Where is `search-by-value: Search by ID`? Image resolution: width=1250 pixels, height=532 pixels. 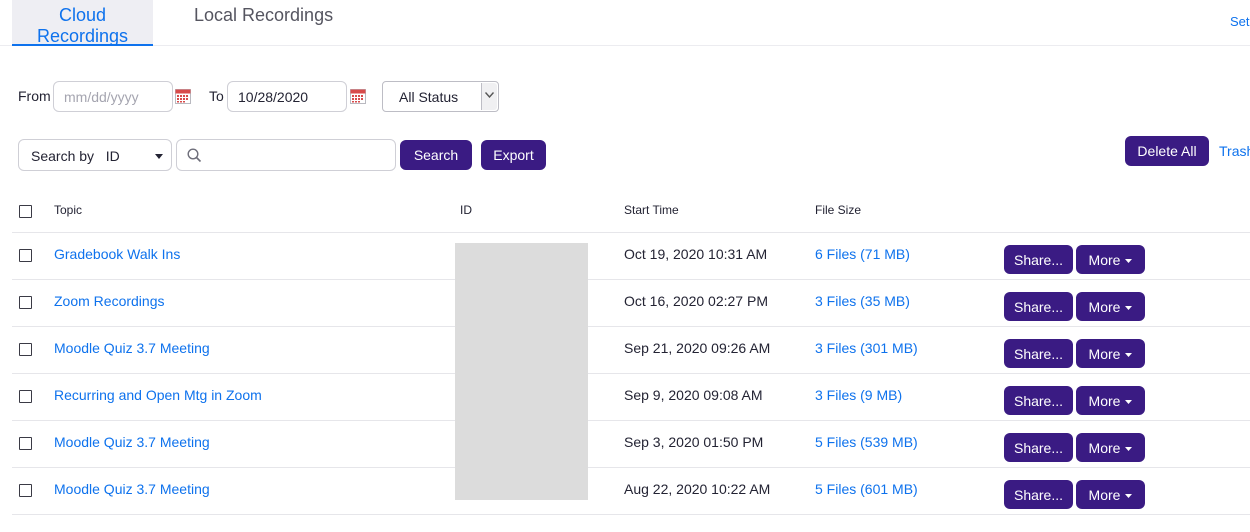 search-by-value: Search by ID is located at coordinates (75, 156).